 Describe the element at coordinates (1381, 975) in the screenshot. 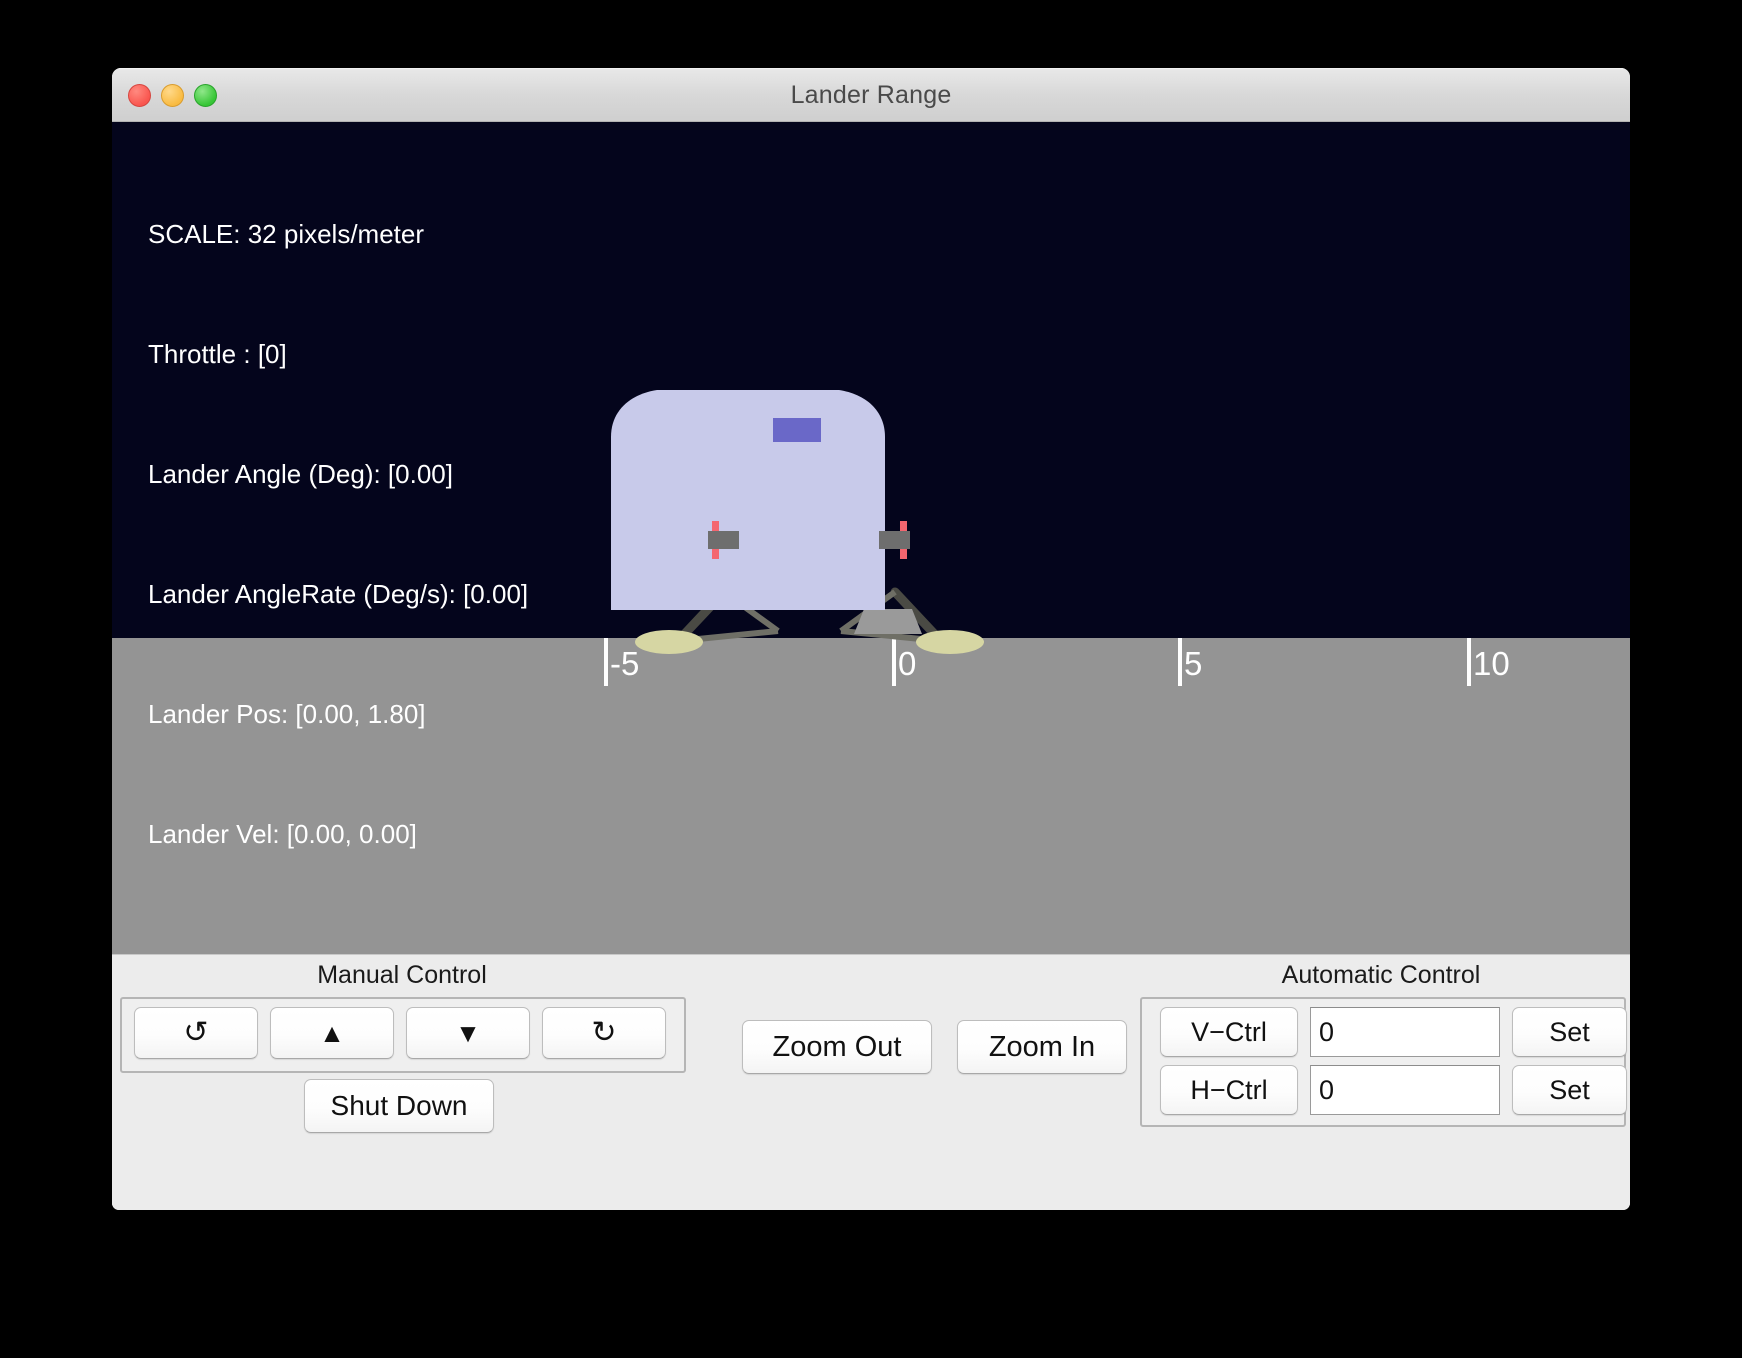

I see `automatic-control-title: Automatic Control` at that location.